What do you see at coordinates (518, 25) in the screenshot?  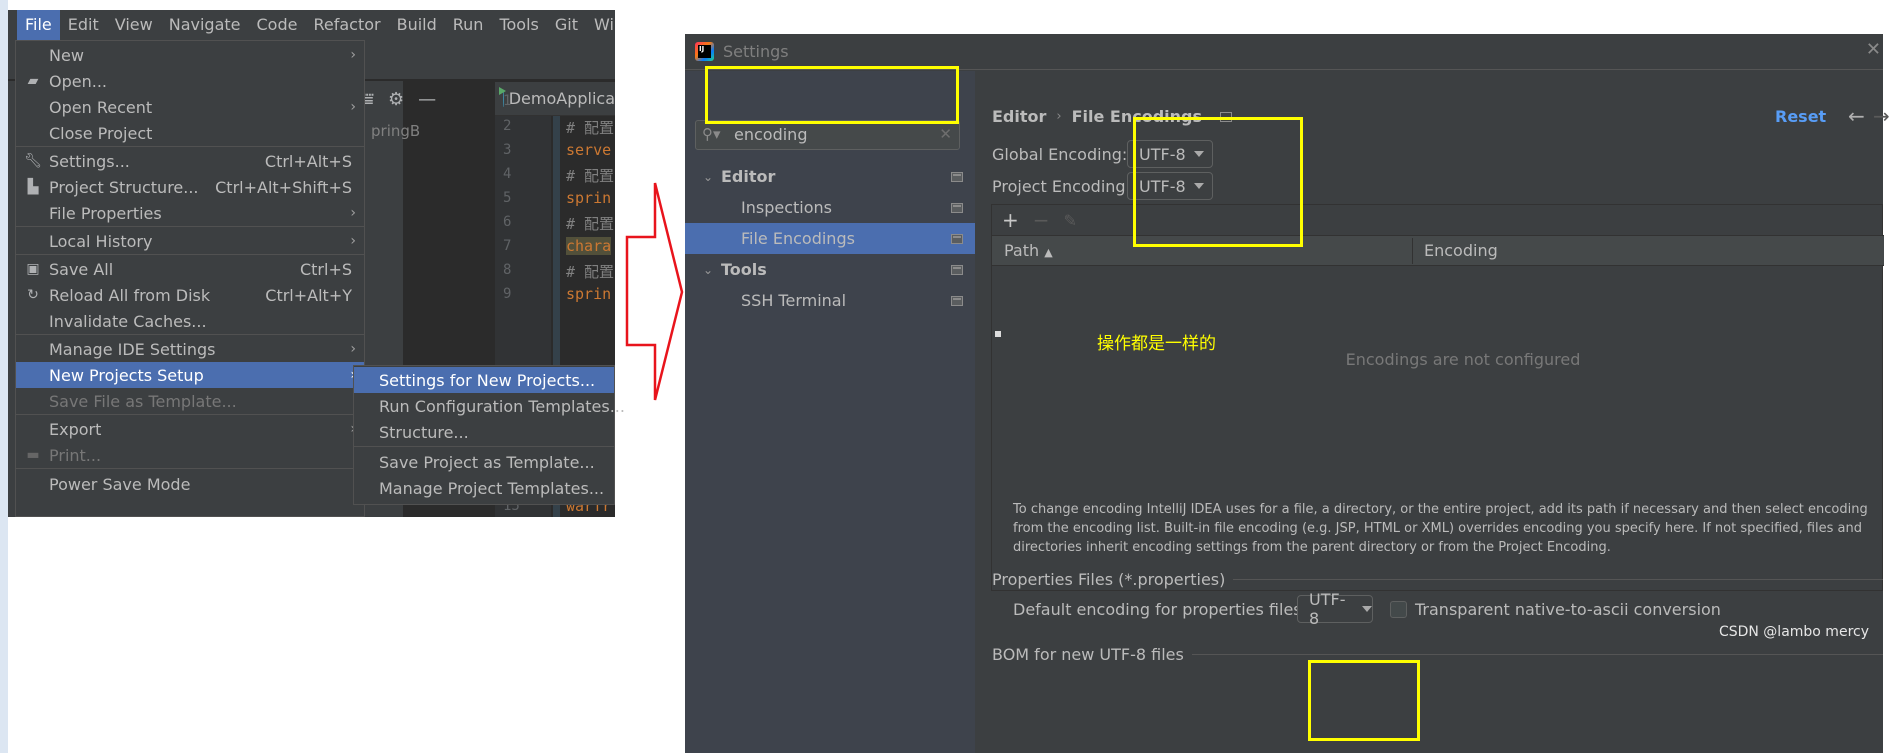 I see `menu-tools: Tools` at bounding box center [518, 25].